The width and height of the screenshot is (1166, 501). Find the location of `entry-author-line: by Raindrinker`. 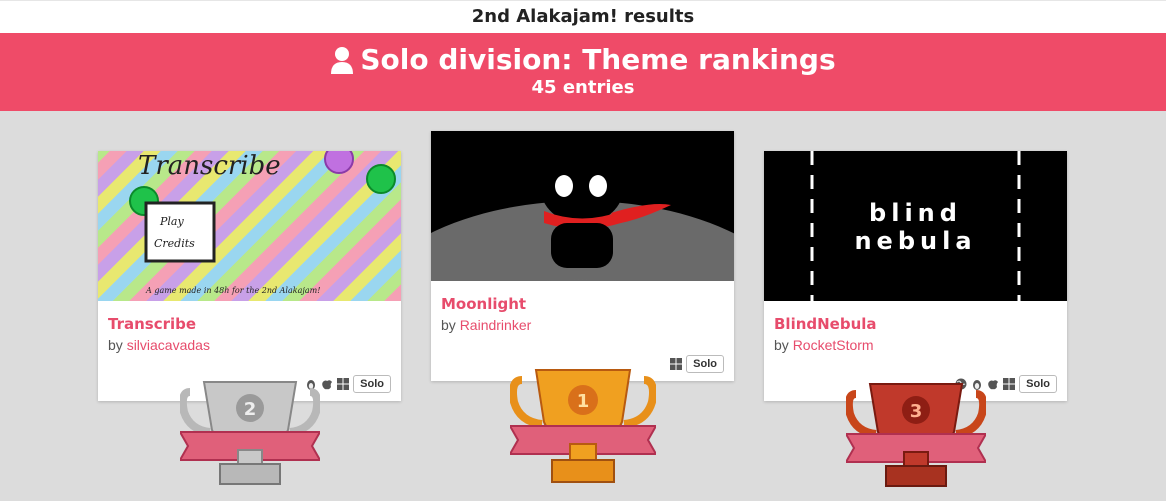

entry-author-line: by Raindrinker is located at coordinates (582, 325).